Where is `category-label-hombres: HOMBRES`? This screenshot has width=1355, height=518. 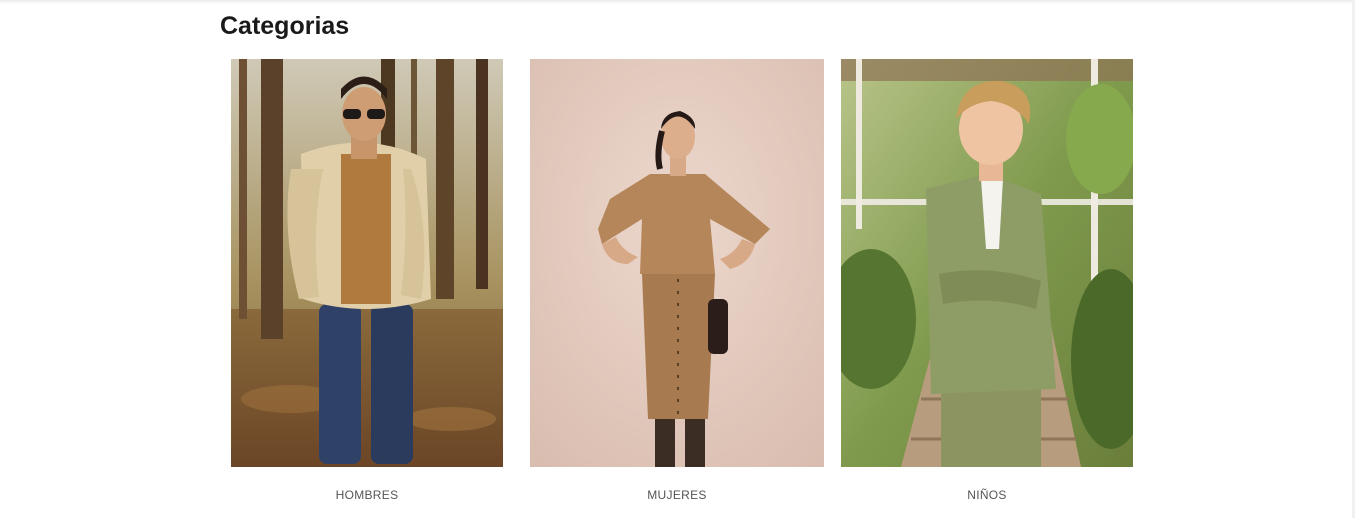
category-label-hombres: HOMBRES is located at coordinates (367, 495).